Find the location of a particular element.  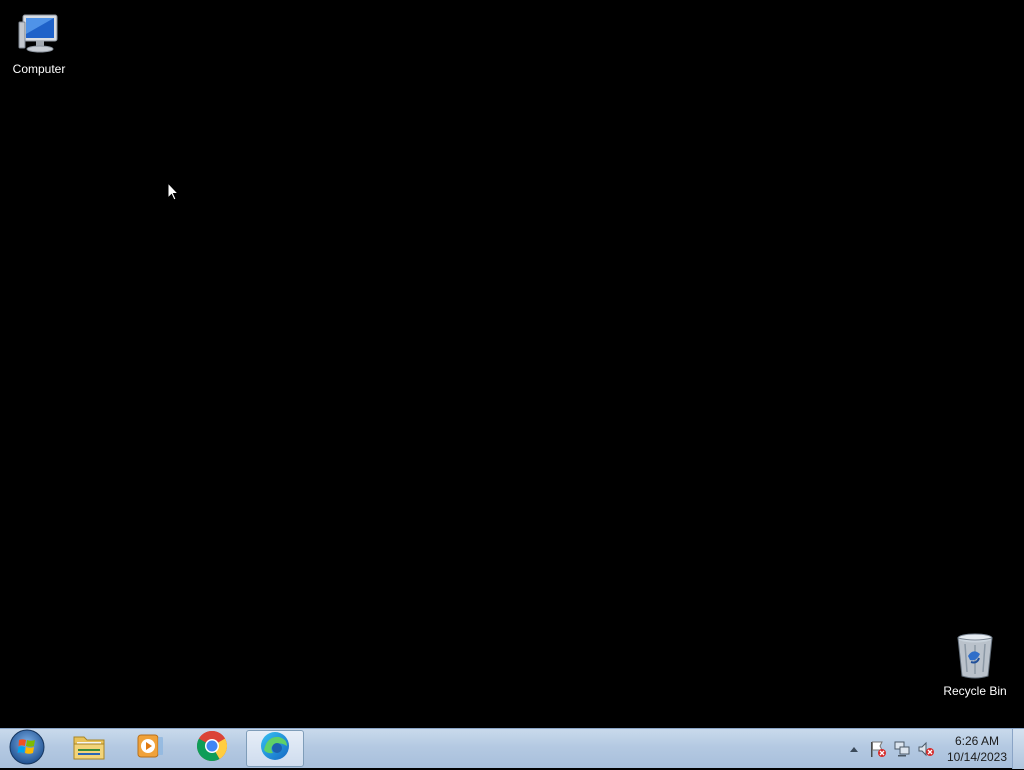

network-icon is located at coordinates (902, 749).